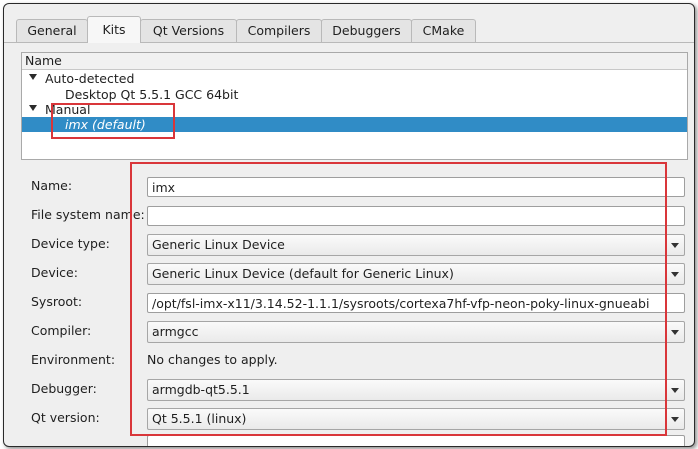  I want to click on qt-version-select: Qt 5.5.1 (linux), so click(416, 419).